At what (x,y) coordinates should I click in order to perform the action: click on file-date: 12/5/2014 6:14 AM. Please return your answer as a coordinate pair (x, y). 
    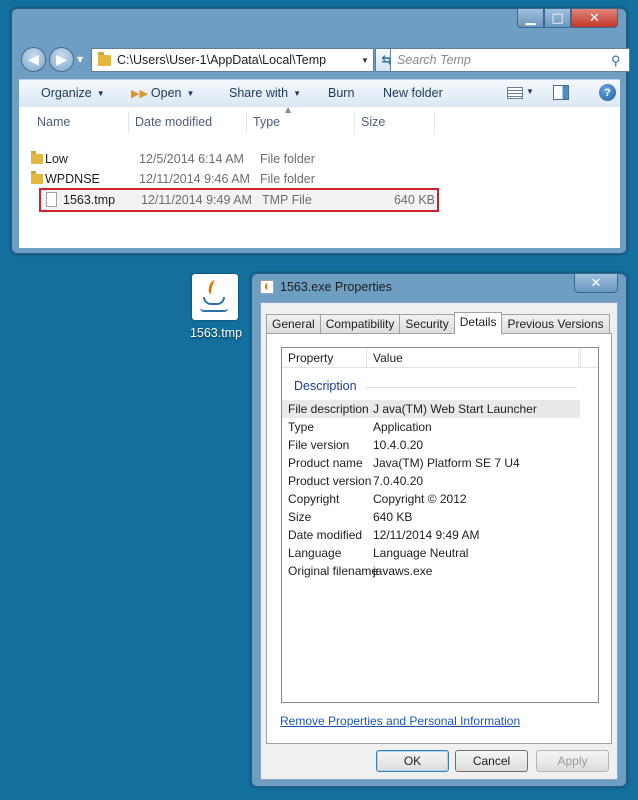
    Looking at the image, I should click on (191, 159).